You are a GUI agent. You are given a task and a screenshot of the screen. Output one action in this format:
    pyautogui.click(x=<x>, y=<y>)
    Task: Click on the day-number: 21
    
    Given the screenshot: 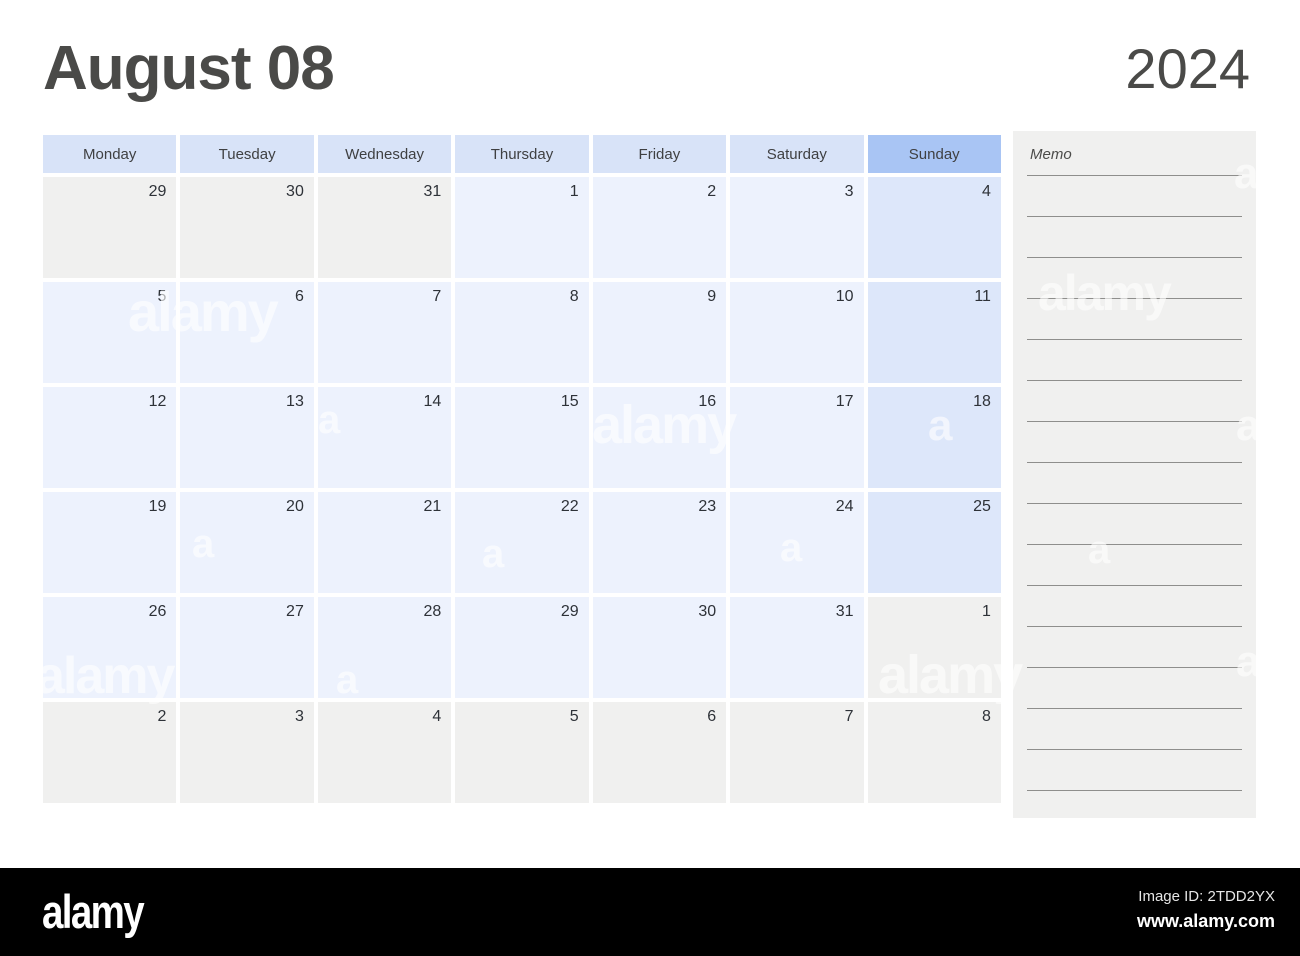 What is the action you would take?
    pyautogui.click(x=432, y=506)
    